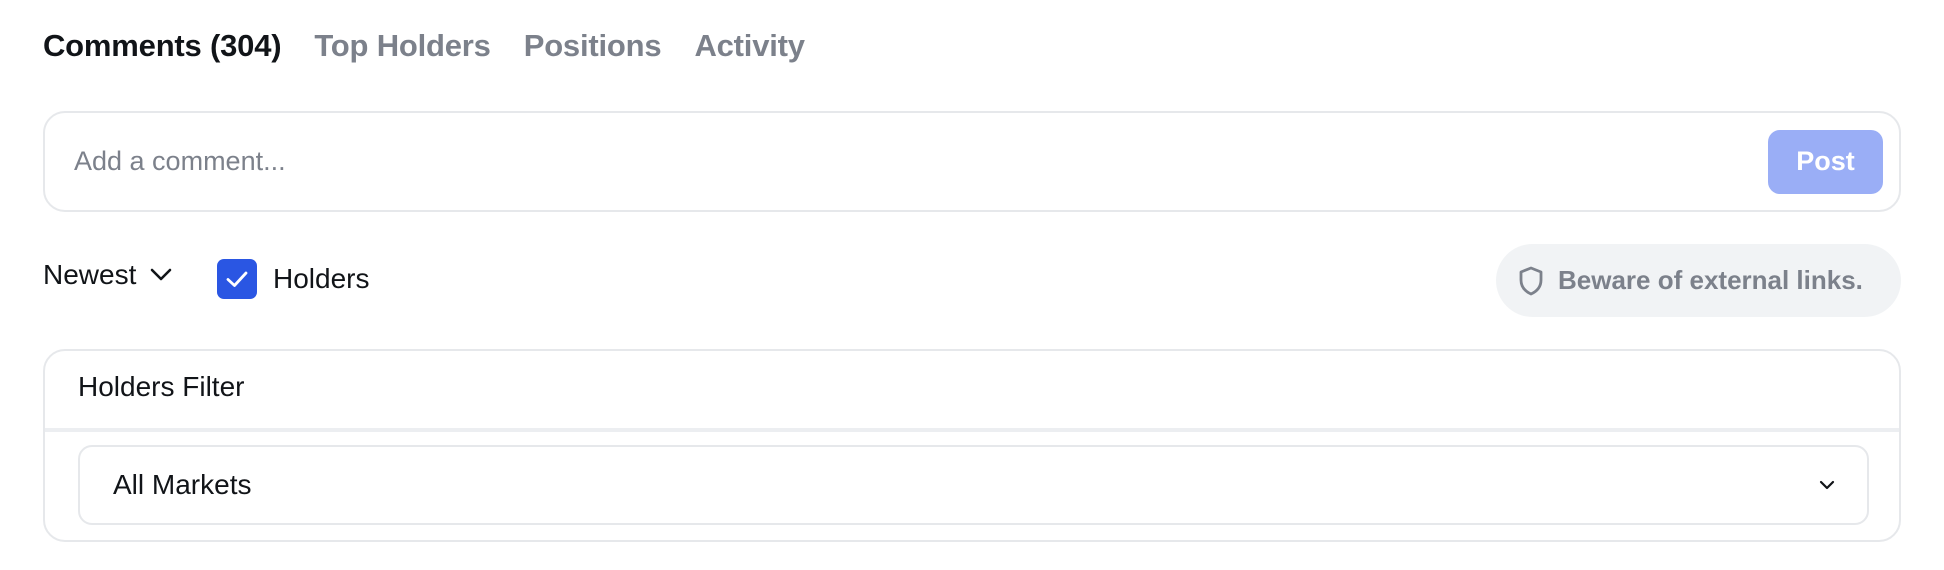 This screenshot has height=570, width=1944. What do you see at coordinates (972, 430) in the screenshot?
I see `divider` at bounding box center [972, 430].